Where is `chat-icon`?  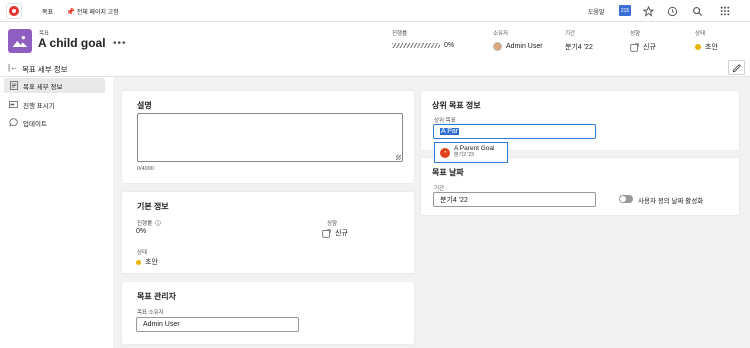
chat-icon is located at coordinates (13, 122).